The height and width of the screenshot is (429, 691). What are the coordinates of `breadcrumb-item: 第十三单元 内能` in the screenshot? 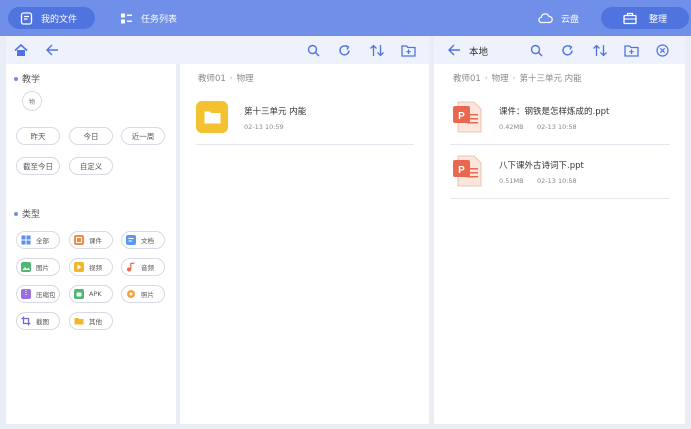 It's located at (550, 78).